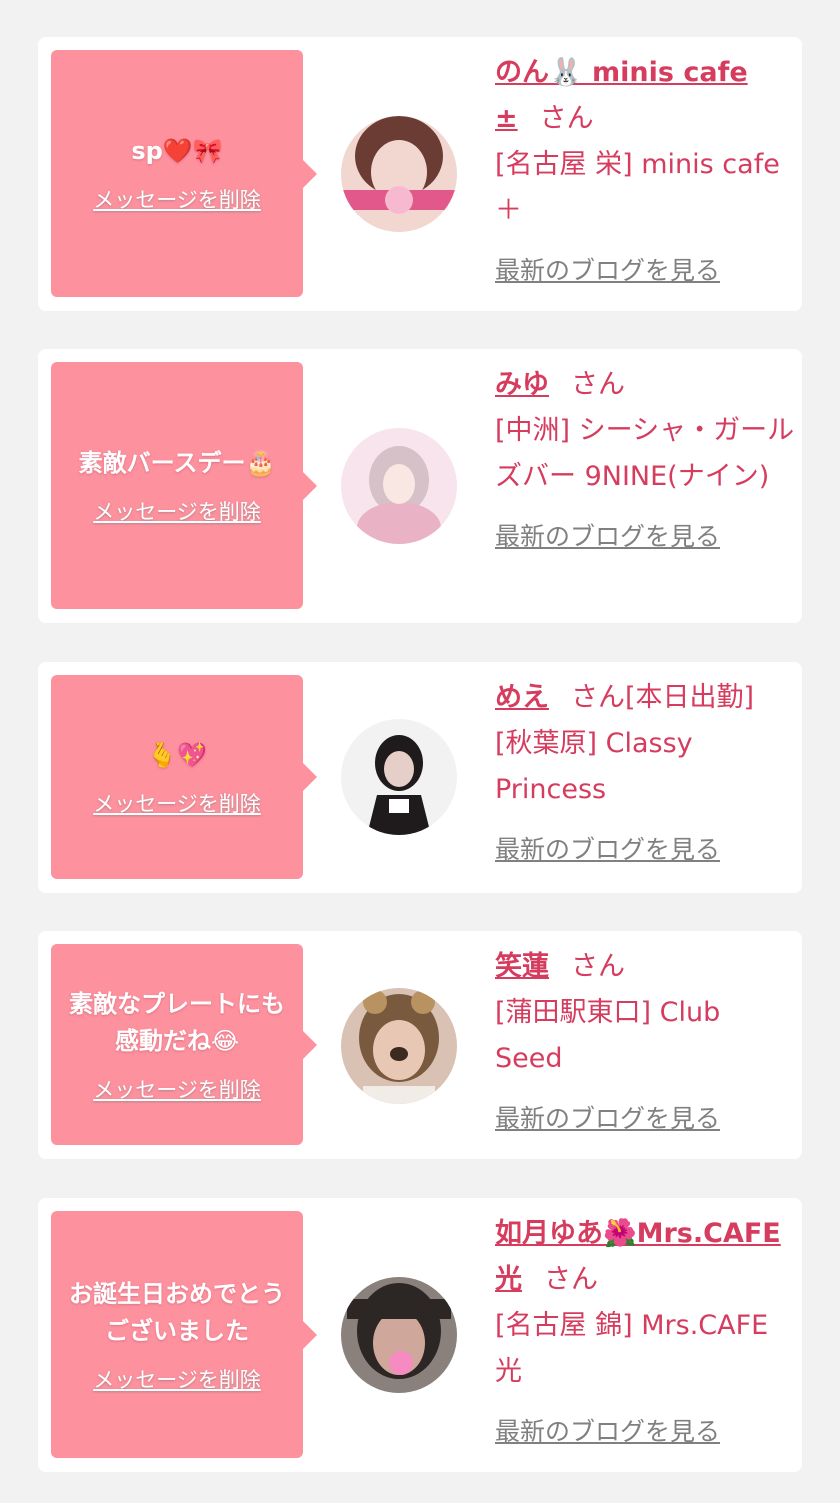  Describe the element at coordinates (608, 1035) in the screenshot. I see `shop-name: [蒲田駅東口] Club Seed` at that location.